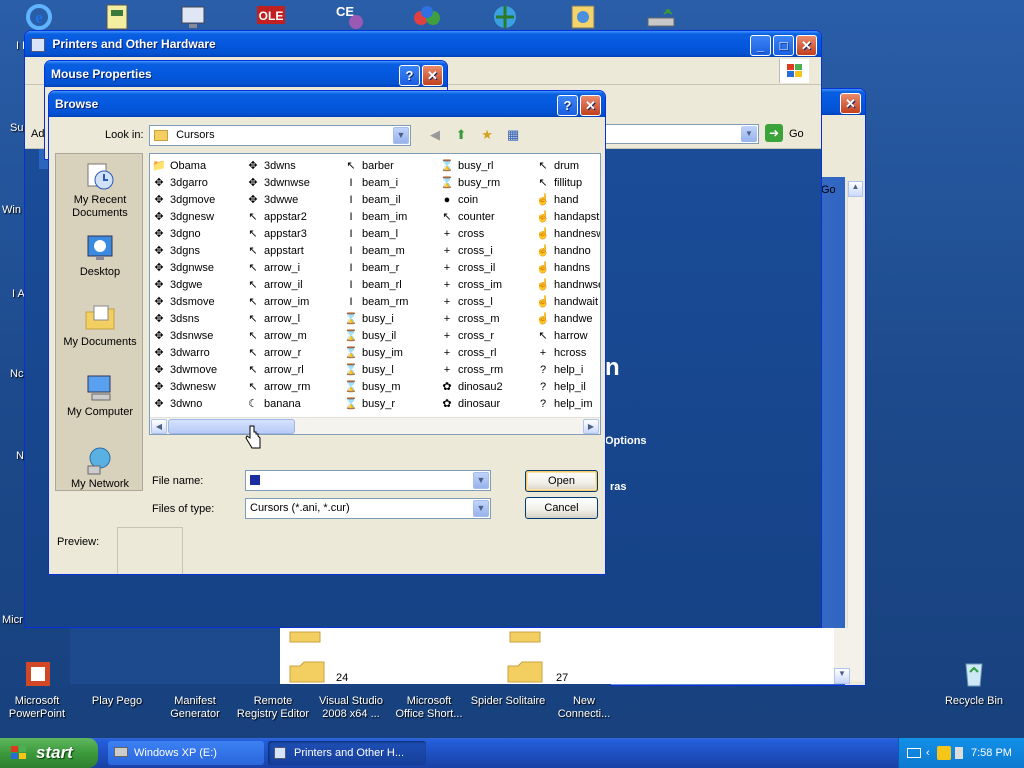 Image resolution: width=1024 pixels, height=768 pixels. I want to click on place-my-network: My Network, so click(100, 467).